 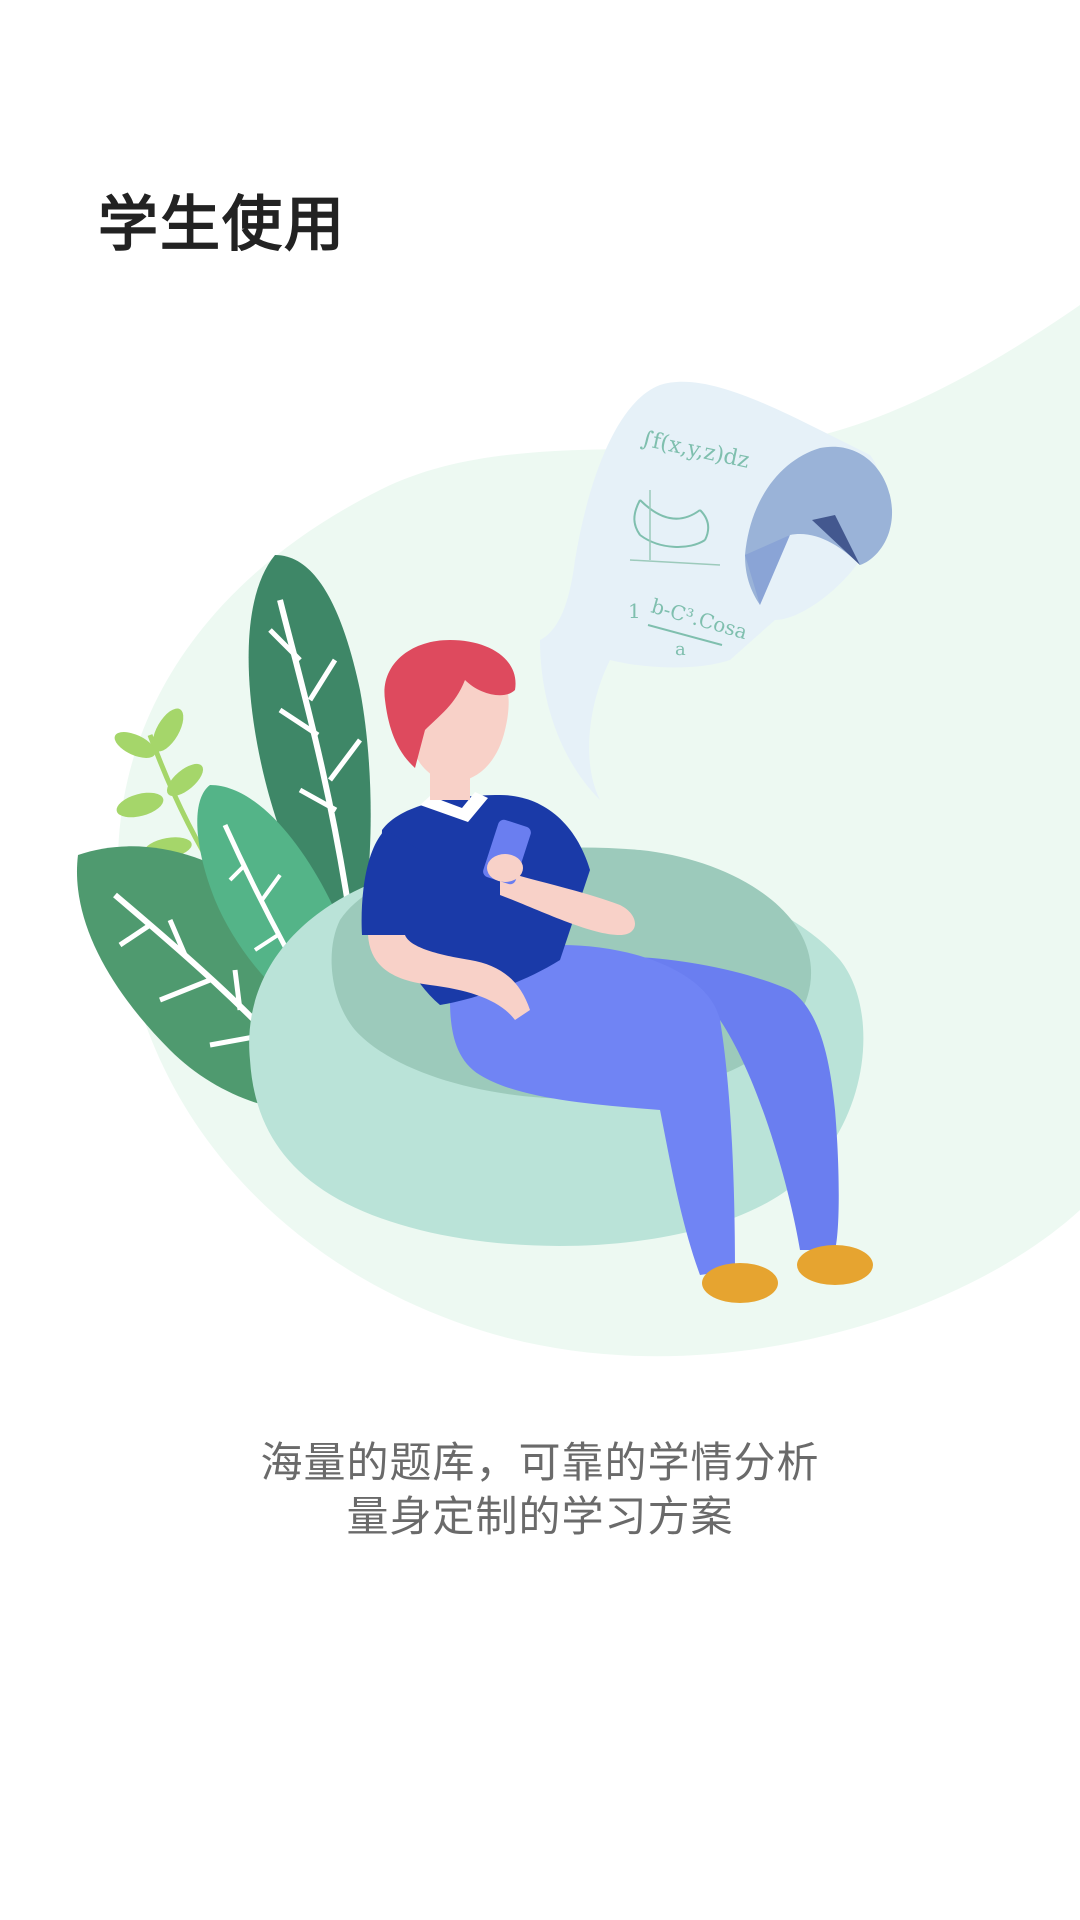 What do you see at coordinates (540, 1516) in the screenshot?
I see `subtitle-line-2: 量身定制的学习方案` at bounding box center [540, 1516].